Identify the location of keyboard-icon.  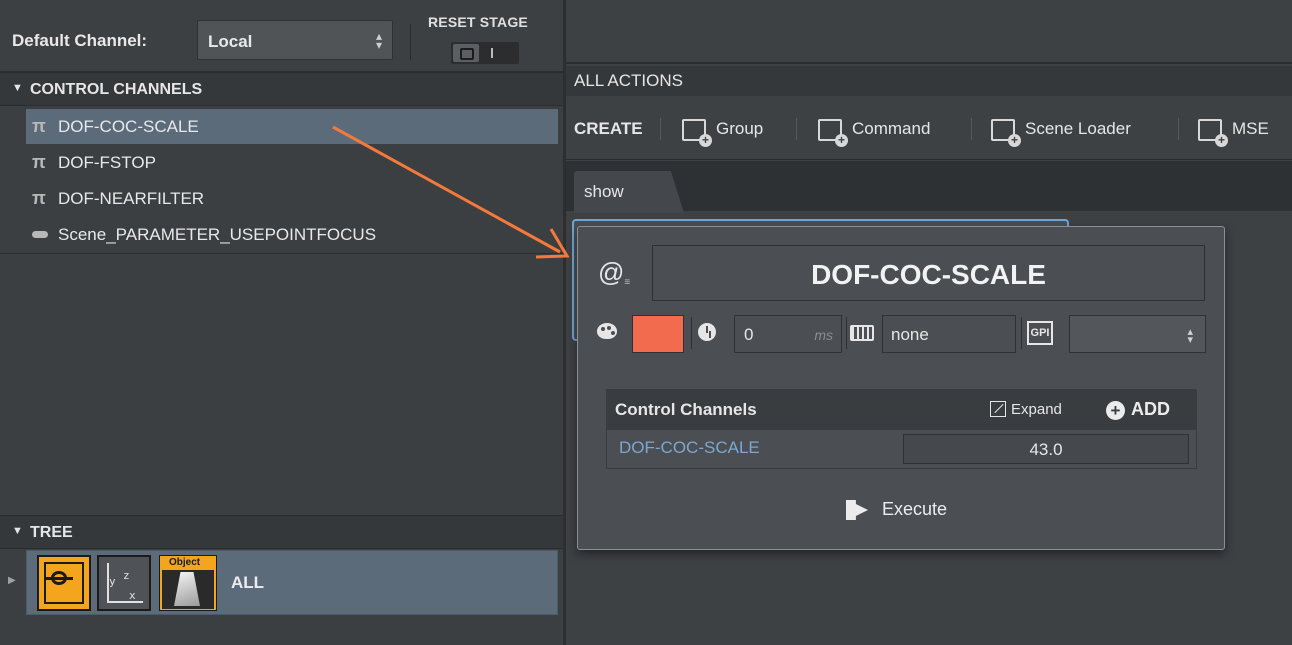
(862, 333).